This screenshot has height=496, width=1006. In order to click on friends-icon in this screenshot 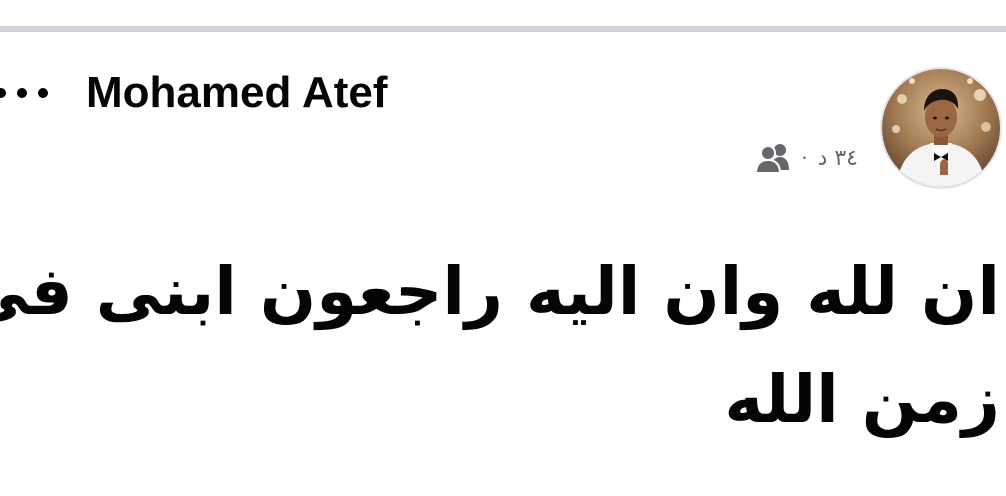, I will do `click(773, 158)`.